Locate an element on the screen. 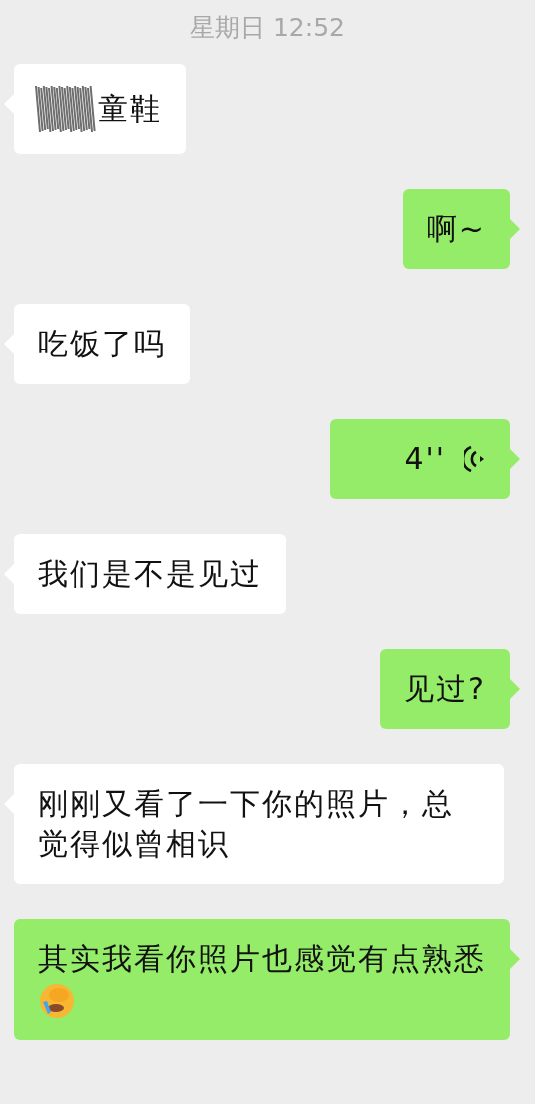 The height and width of the screenshot is (1104, 535). message-text: 其实我看你照片也感觉有点熟悉 is located at coordinates (262, 979).